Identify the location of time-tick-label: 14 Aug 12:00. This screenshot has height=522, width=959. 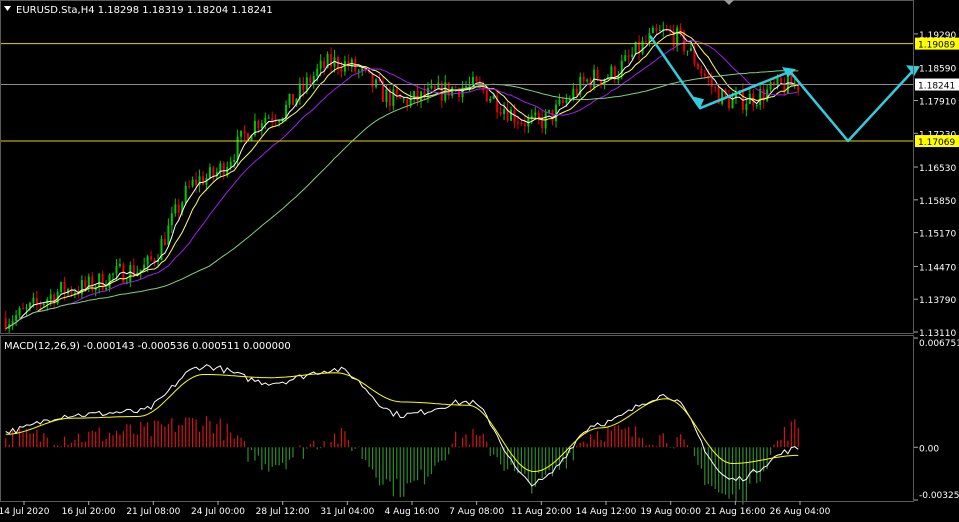
(606, 512).